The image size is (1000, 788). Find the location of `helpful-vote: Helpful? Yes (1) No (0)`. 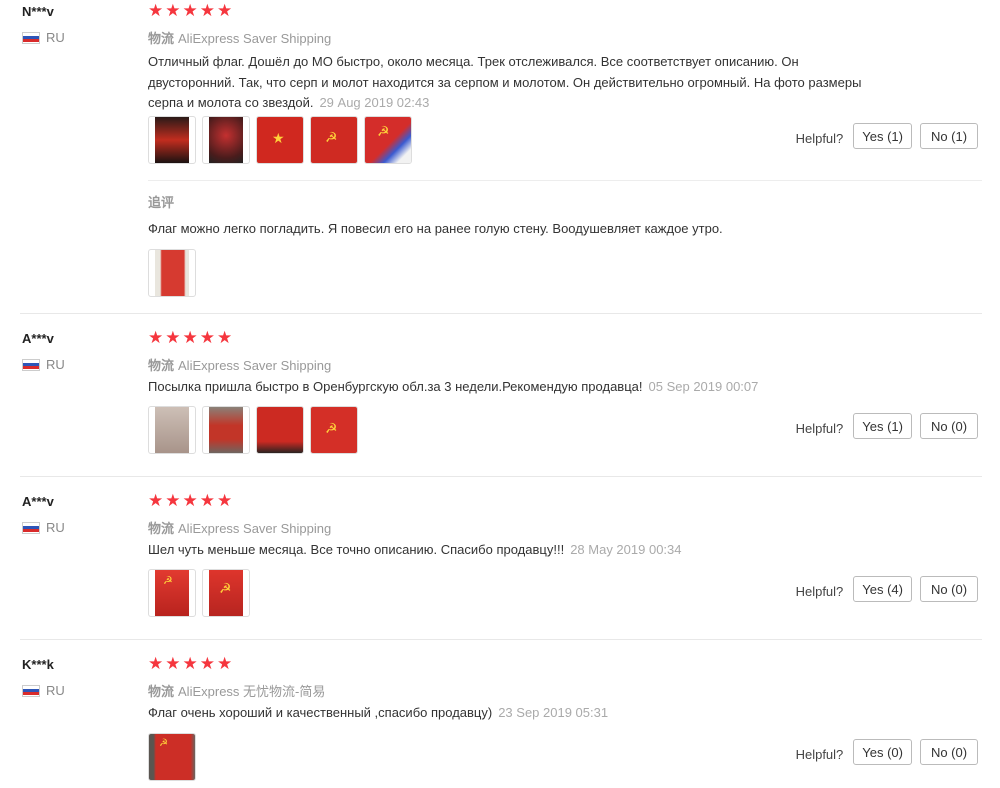

helpful-vote: Helpful? Yes (1) No (0) is located at coordinates (887, 426).